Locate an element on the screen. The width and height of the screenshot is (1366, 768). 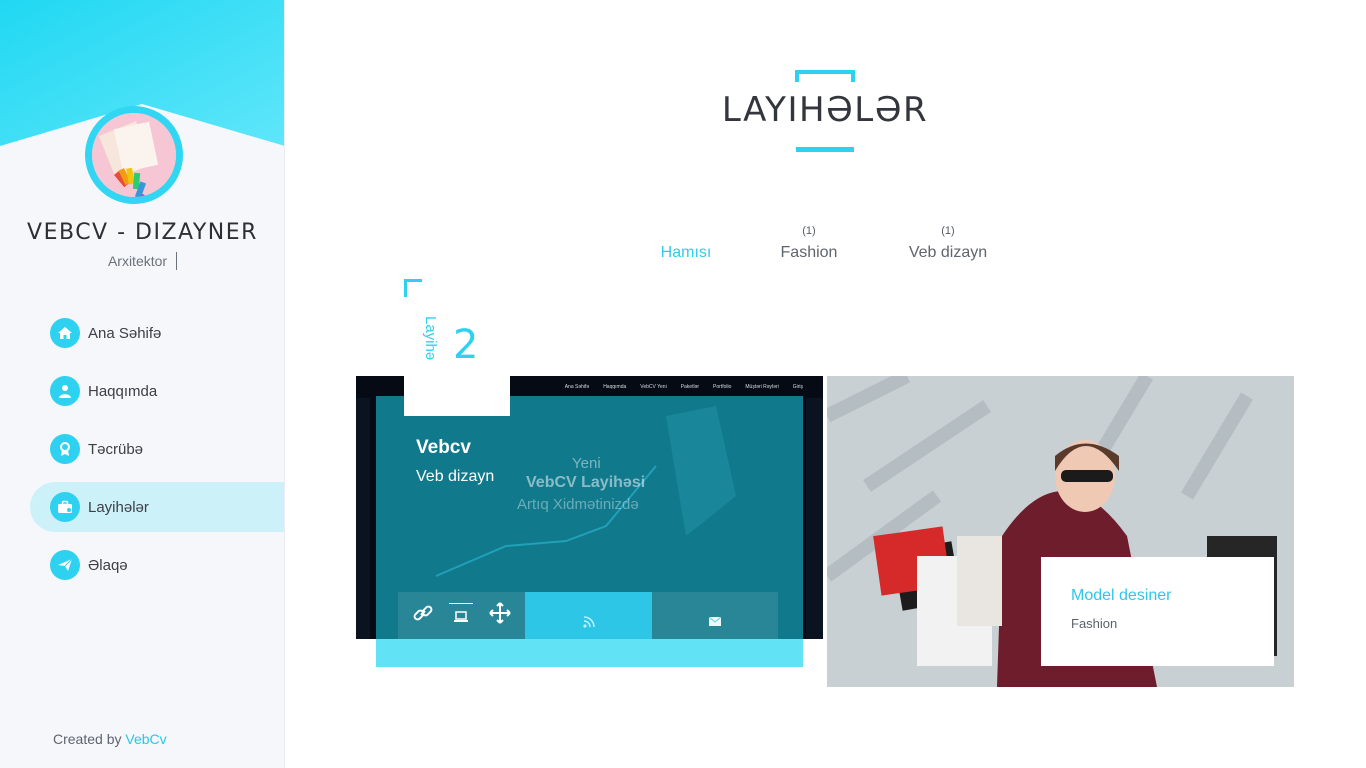
project-info-panel is located at coordinates (1157, 611).